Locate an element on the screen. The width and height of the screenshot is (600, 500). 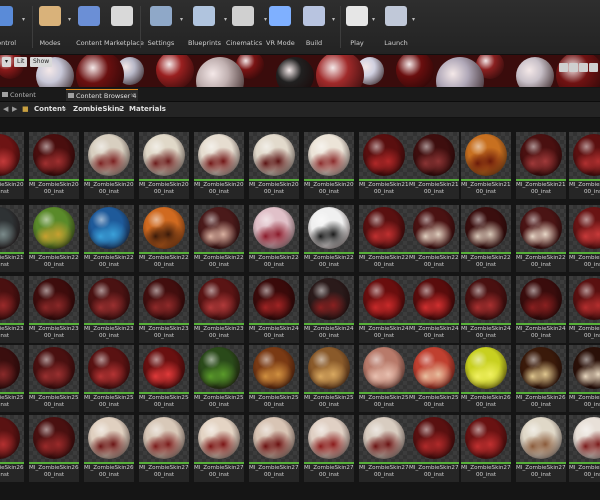
asset-tile: MI_ZombieSkin244_00_inst is located at coordinates (486, 309).